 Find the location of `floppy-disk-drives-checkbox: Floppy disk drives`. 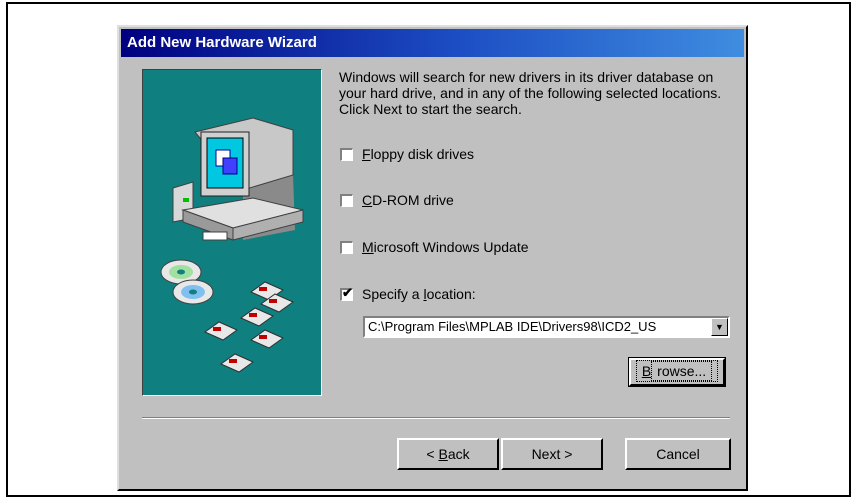

floppy-disk-drives-checkbox: Floppy disk drives is located at coordinates (407, 154).